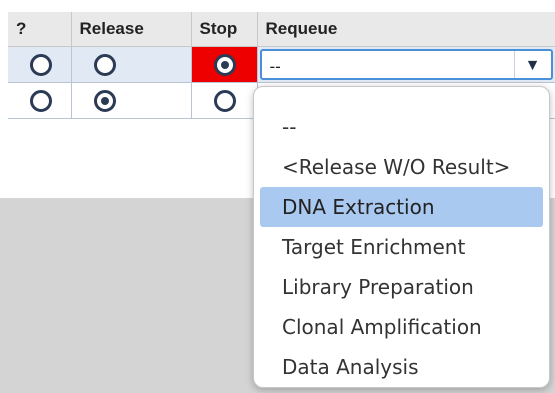 The width and height of the screenshot is (555, 393). I want to click on cell-stop-selected, so click(224, 64).